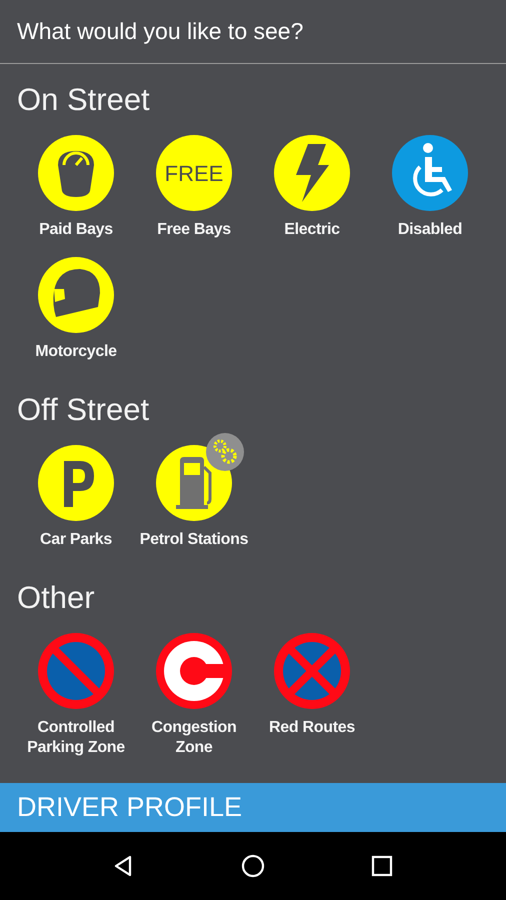  I want to click on category-toggle: Paid Bays, so click(76, 181).